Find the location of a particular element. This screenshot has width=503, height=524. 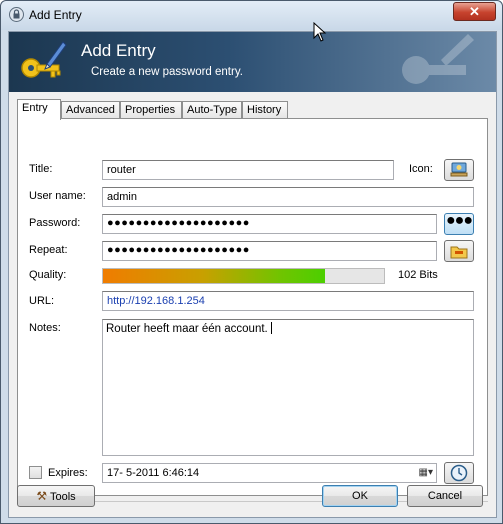

lock-icon is located at coordinates (16, 14).